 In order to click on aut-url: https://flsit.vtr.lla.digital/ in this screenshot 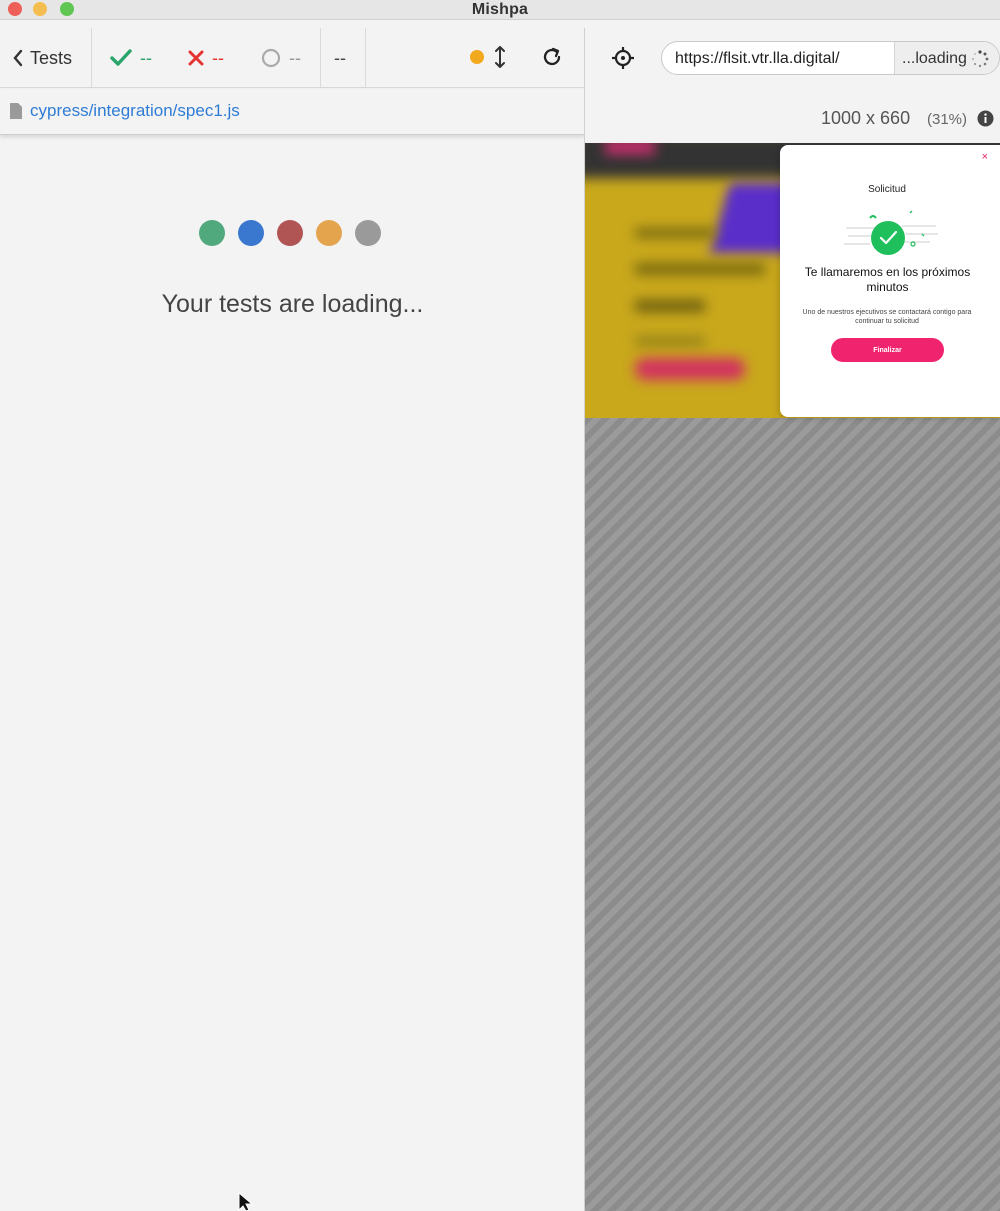, I will do `click(757, 59)`.